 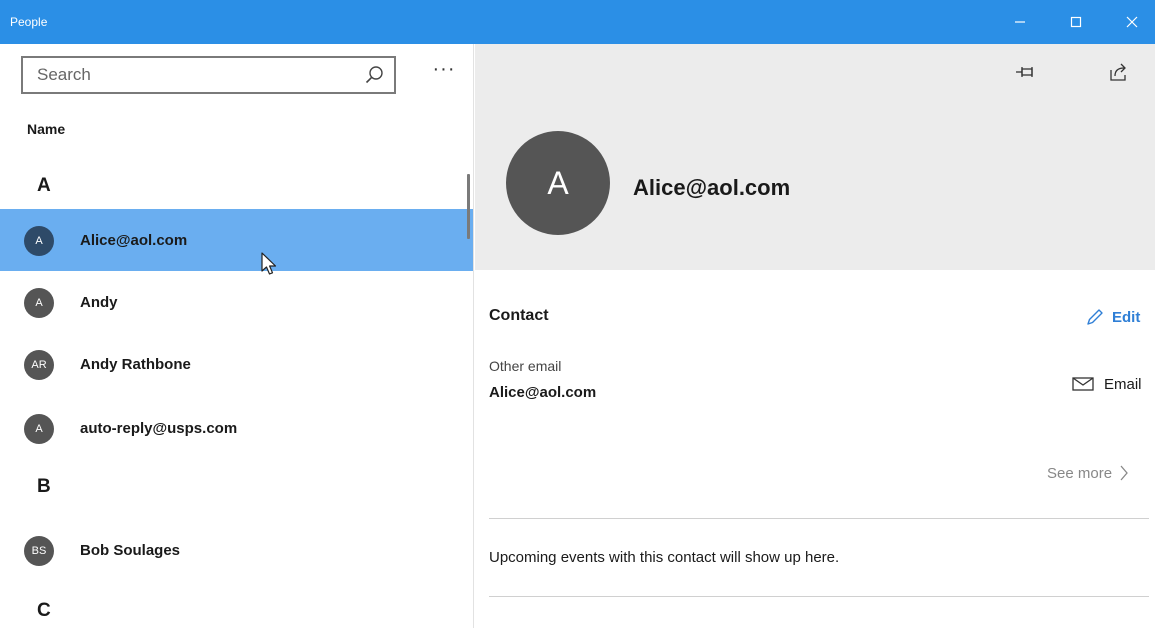 I want to click on see-more-label: See more, so click(x=1080, y=473).